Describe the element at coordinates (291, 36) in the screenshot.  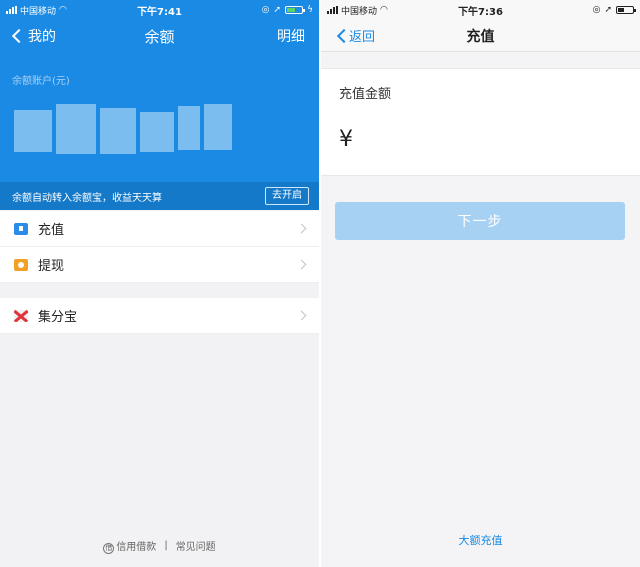
I see `details-button: 明细` at that location.